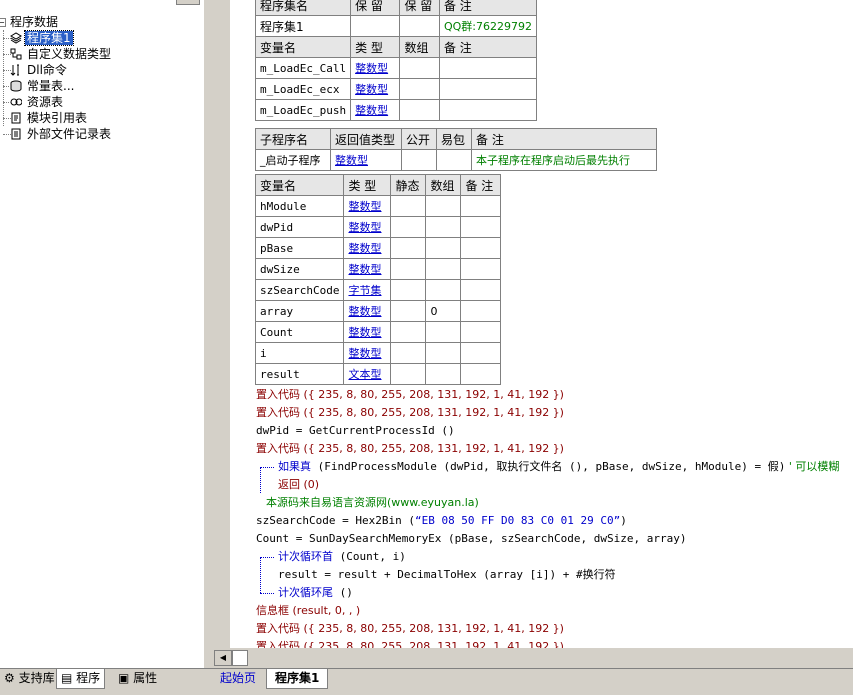 The image size is (853, 695). I want to click on tree-item-dll: Dll命令, so click(34, 70).